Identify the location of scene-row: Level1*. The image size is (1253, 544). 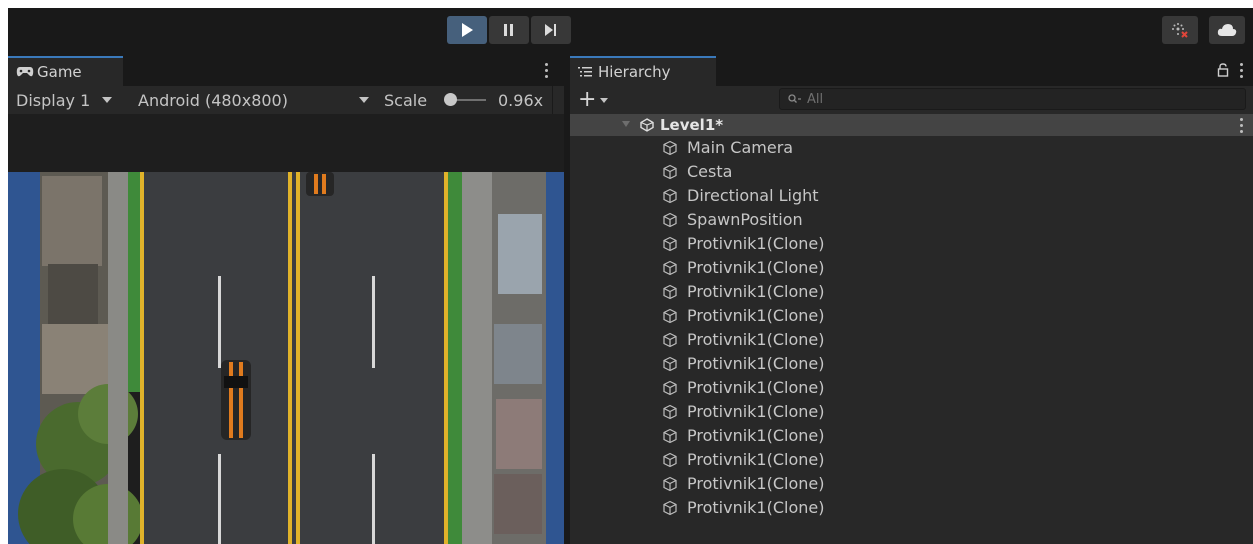
(911, 125).